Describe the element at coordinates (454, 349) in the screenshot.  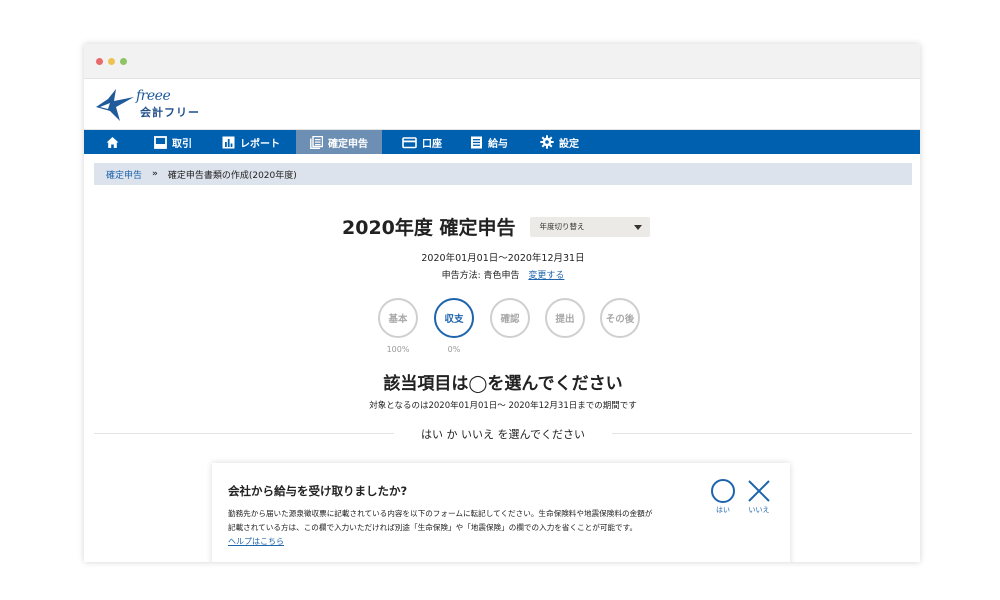
I see `step-progress-value: 0%` at that location.